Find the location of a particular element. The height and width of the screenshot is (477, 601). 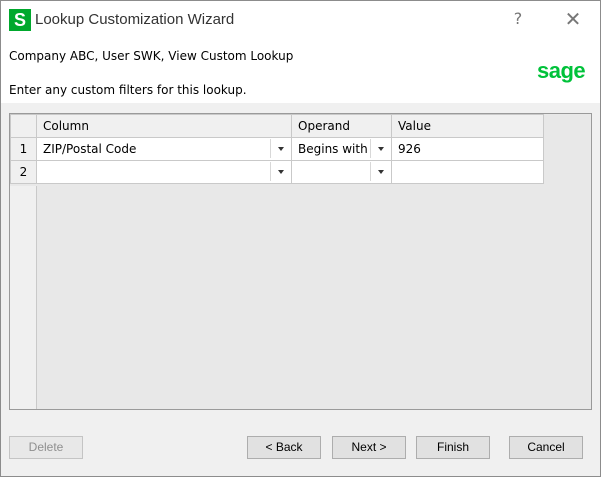

table-row: 1 ZIP/Postal Code Begins with 926 is located at coordinates (277, 149).